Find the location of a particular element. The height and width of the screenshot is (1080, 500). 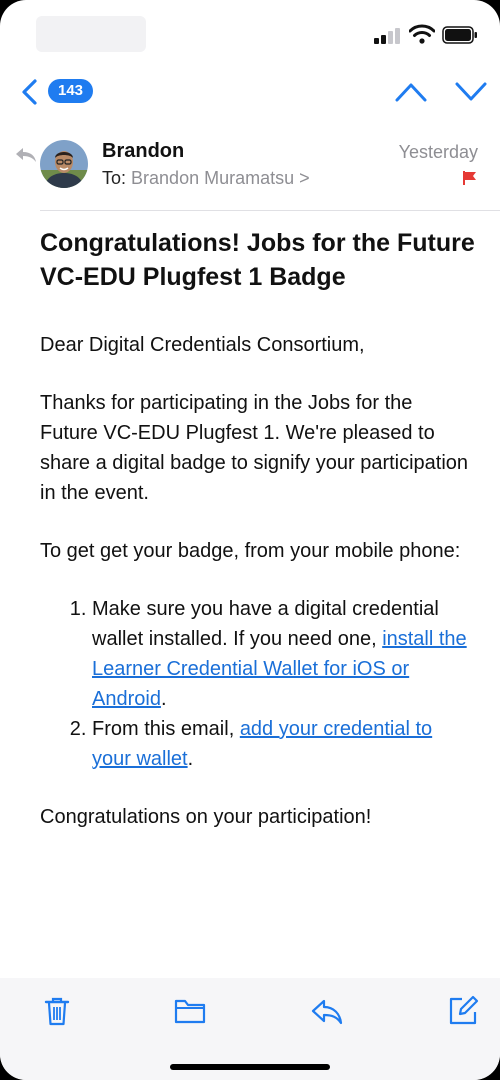

chevron-down-icon is located at coordinates (471, 92).